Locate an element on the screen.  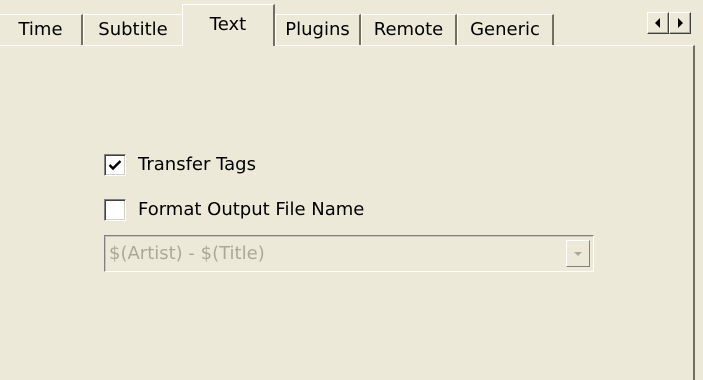
transfer-tags-label: Transfer Tags is located at coordinates (197, 164).